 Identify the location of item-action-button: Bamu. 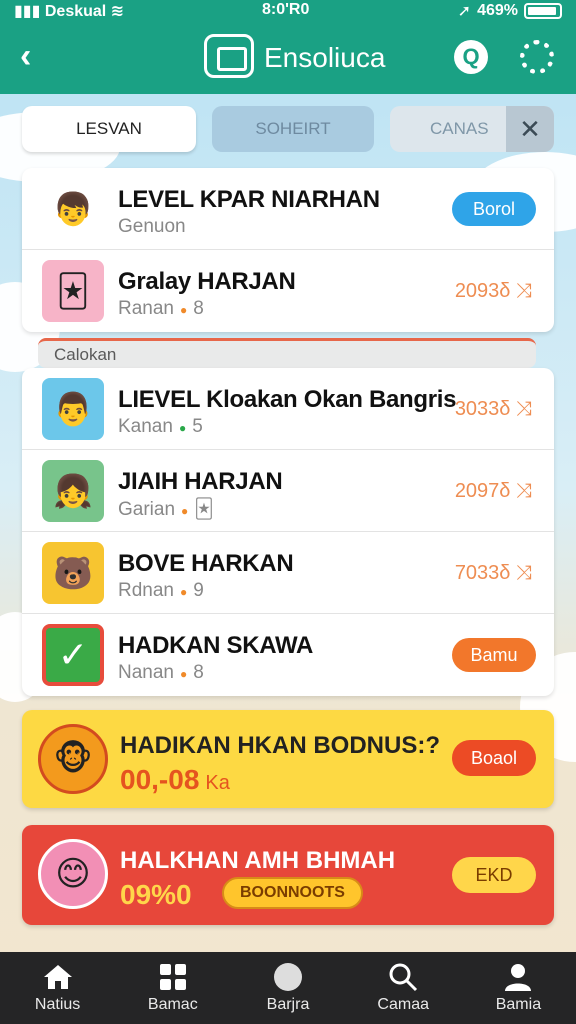
(494, 655).